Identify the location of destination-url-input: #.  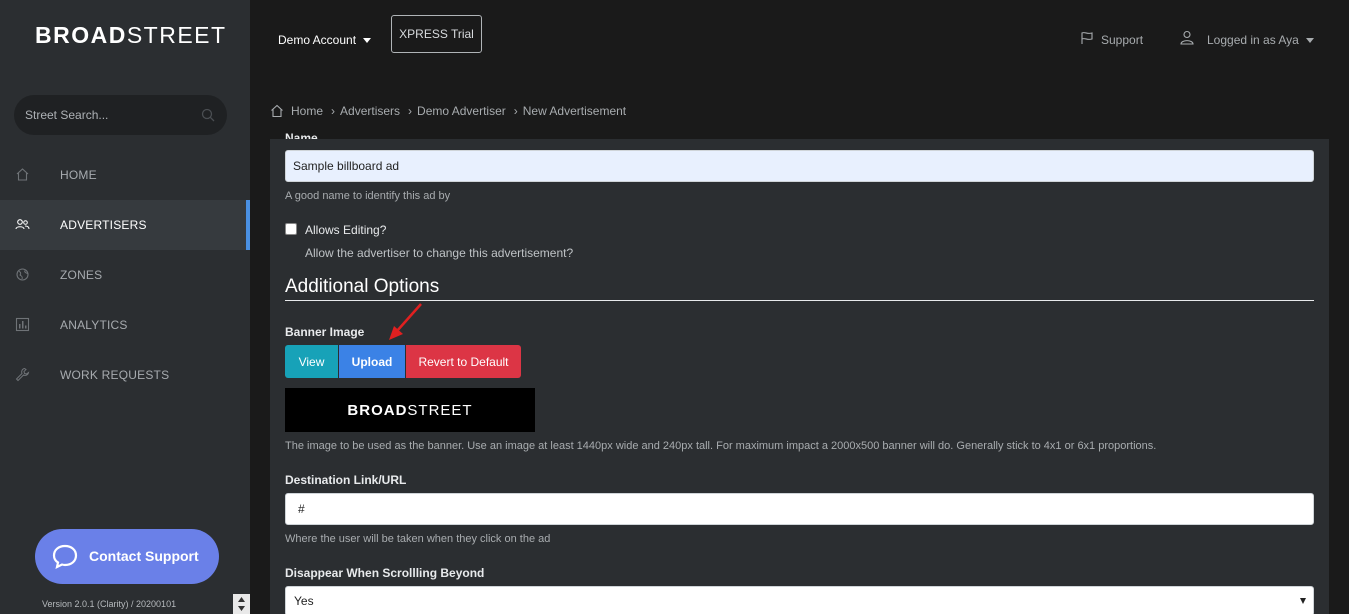
(799, 509).